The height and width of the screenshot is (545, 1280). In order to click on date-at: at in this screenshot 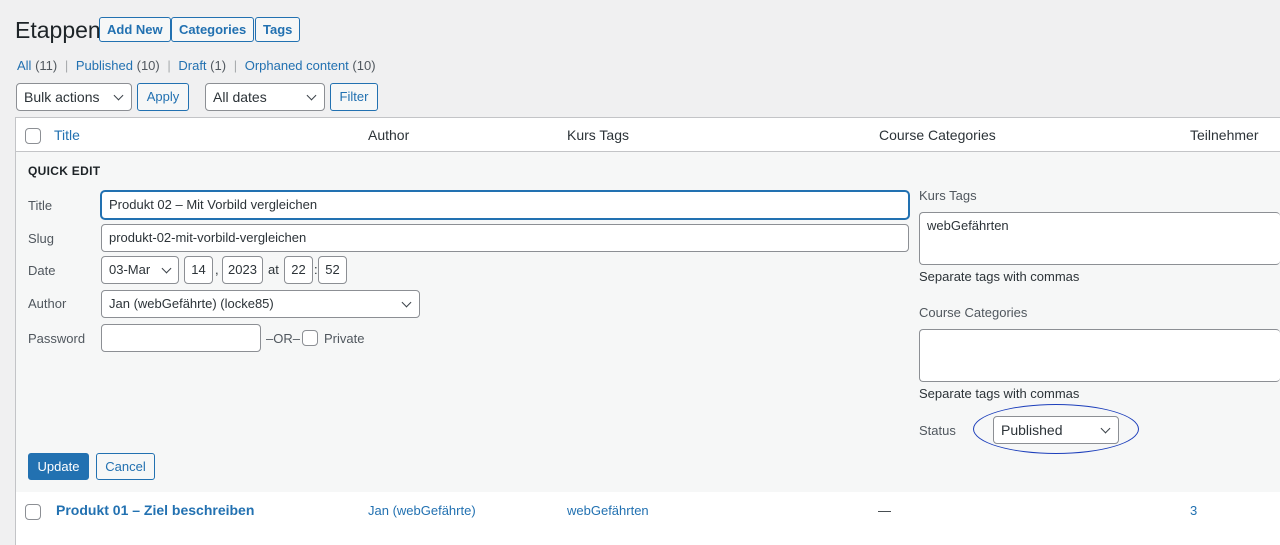, I will do `click(273, 269)`.